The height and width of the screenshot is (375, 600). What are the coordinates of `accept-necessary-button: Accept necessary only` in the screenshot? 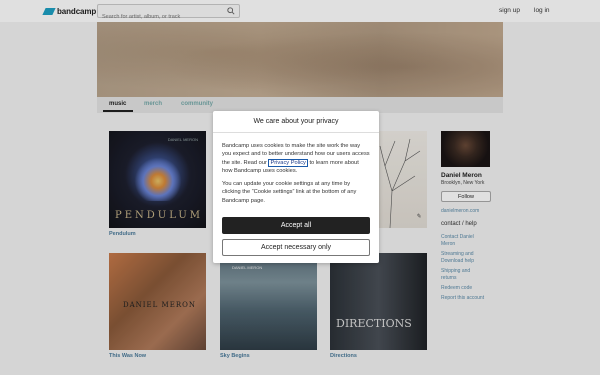 It's located at (296, 247).